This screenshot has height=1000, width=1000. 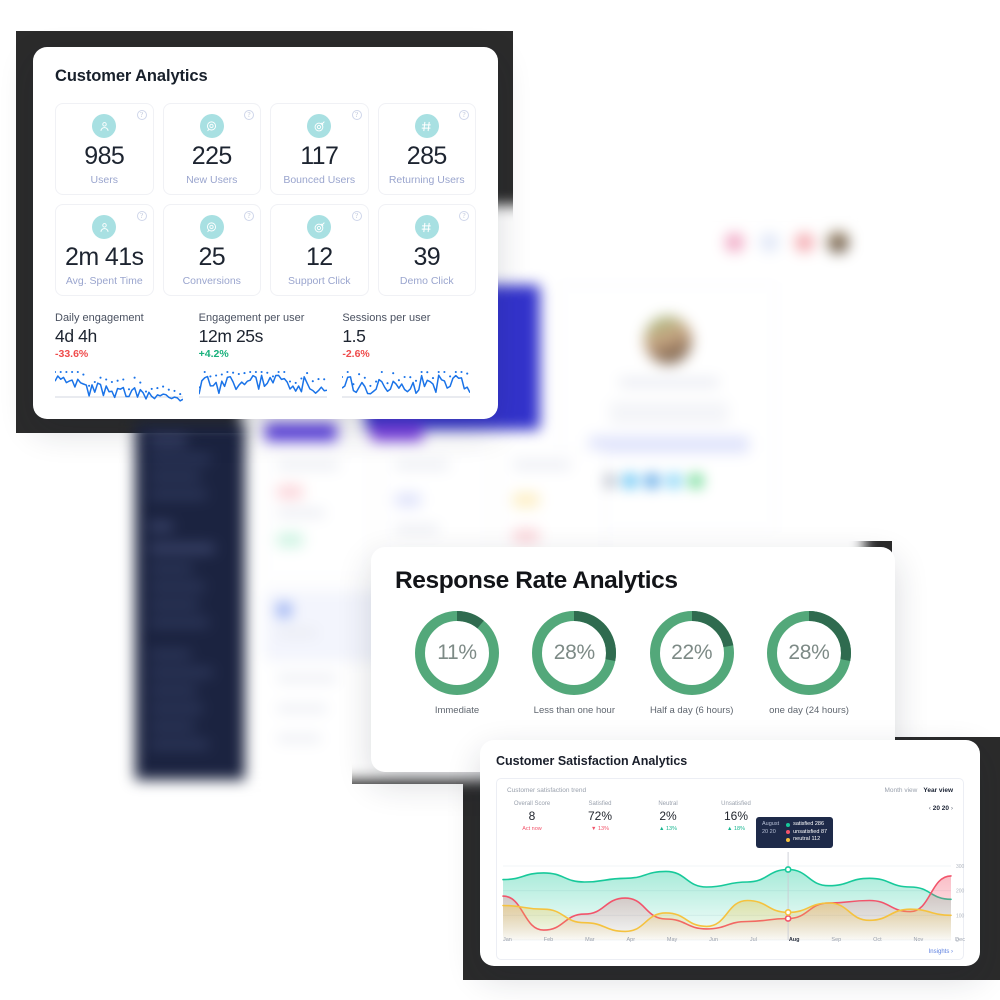 What do you see at coordinates (960, 892) in the screenshot?
I see `svg-text: 200` at bounding box center [960, 892].